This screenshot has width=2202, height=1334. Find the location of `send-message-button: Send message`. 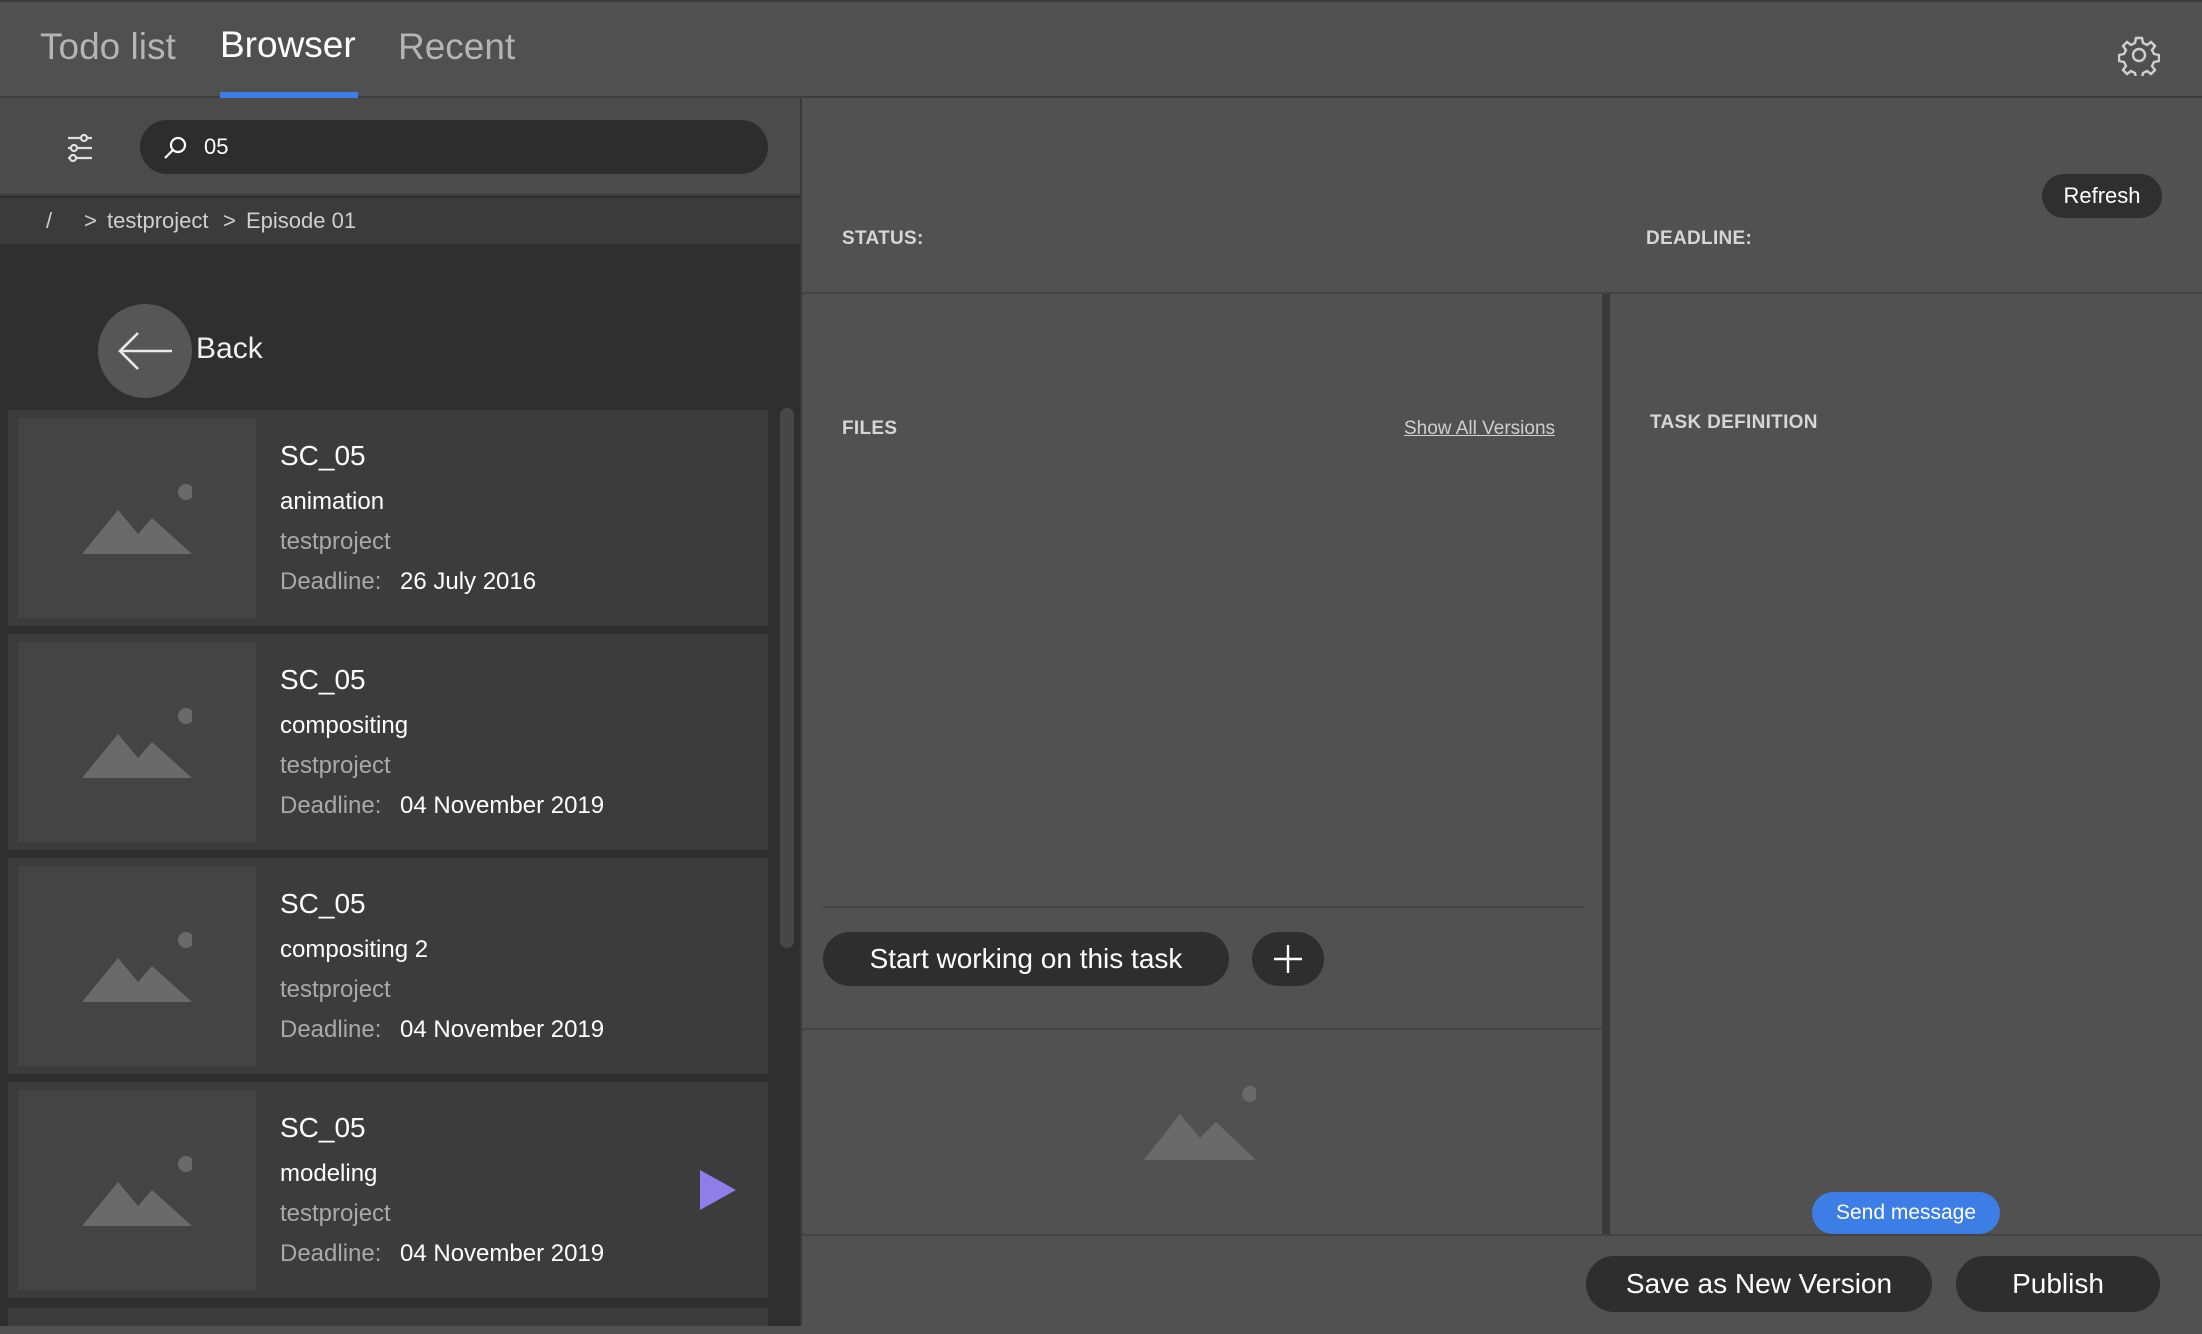

send-message-button: Send message is located at coordinates (1906, 1213).